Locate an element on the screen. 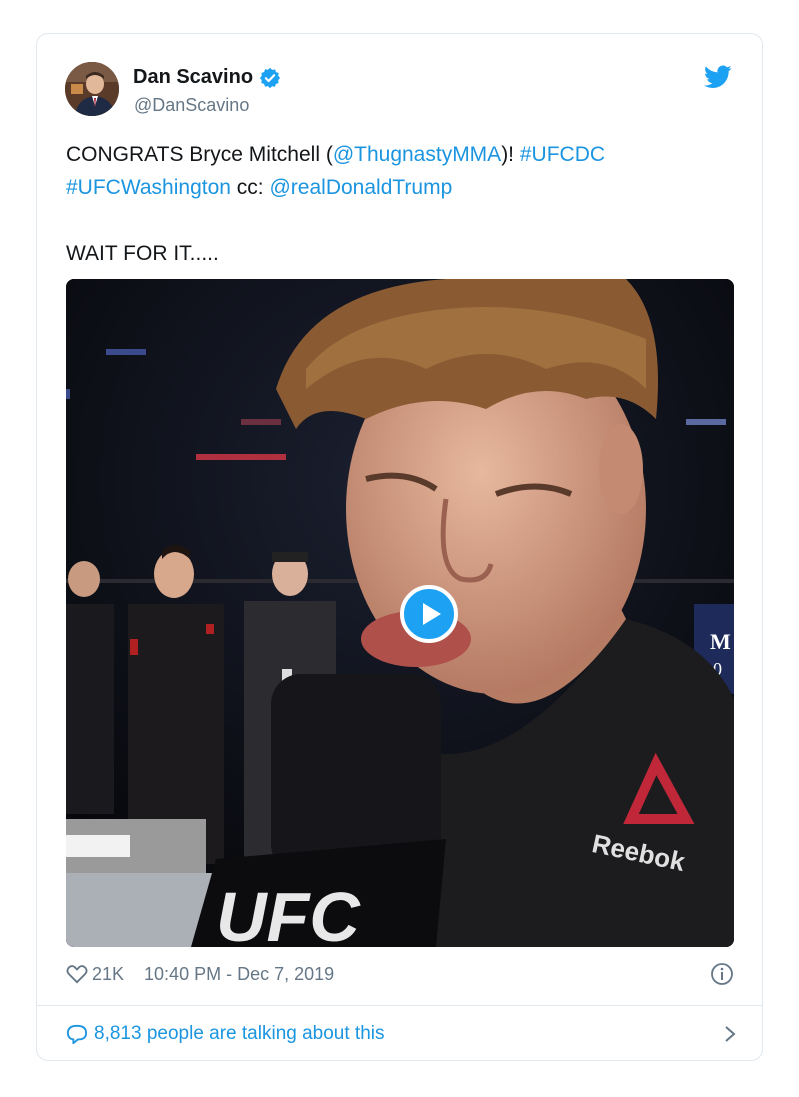  conversation-link: 8,813 people are talking about this is located at coordinates (401, 1034).